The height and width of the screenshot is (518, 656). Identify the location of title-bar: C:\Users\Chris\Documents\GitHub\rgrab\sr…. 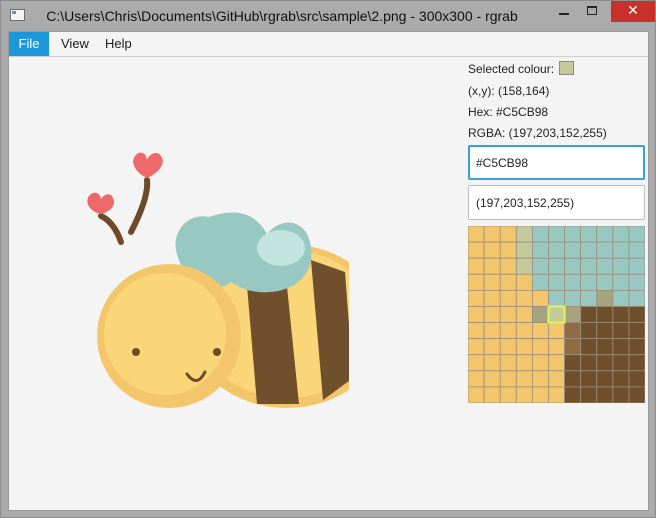
(328, 16).